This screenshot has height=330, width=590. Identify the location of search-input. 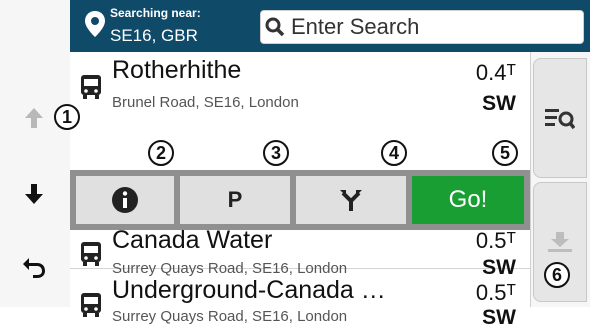
(426, 27).